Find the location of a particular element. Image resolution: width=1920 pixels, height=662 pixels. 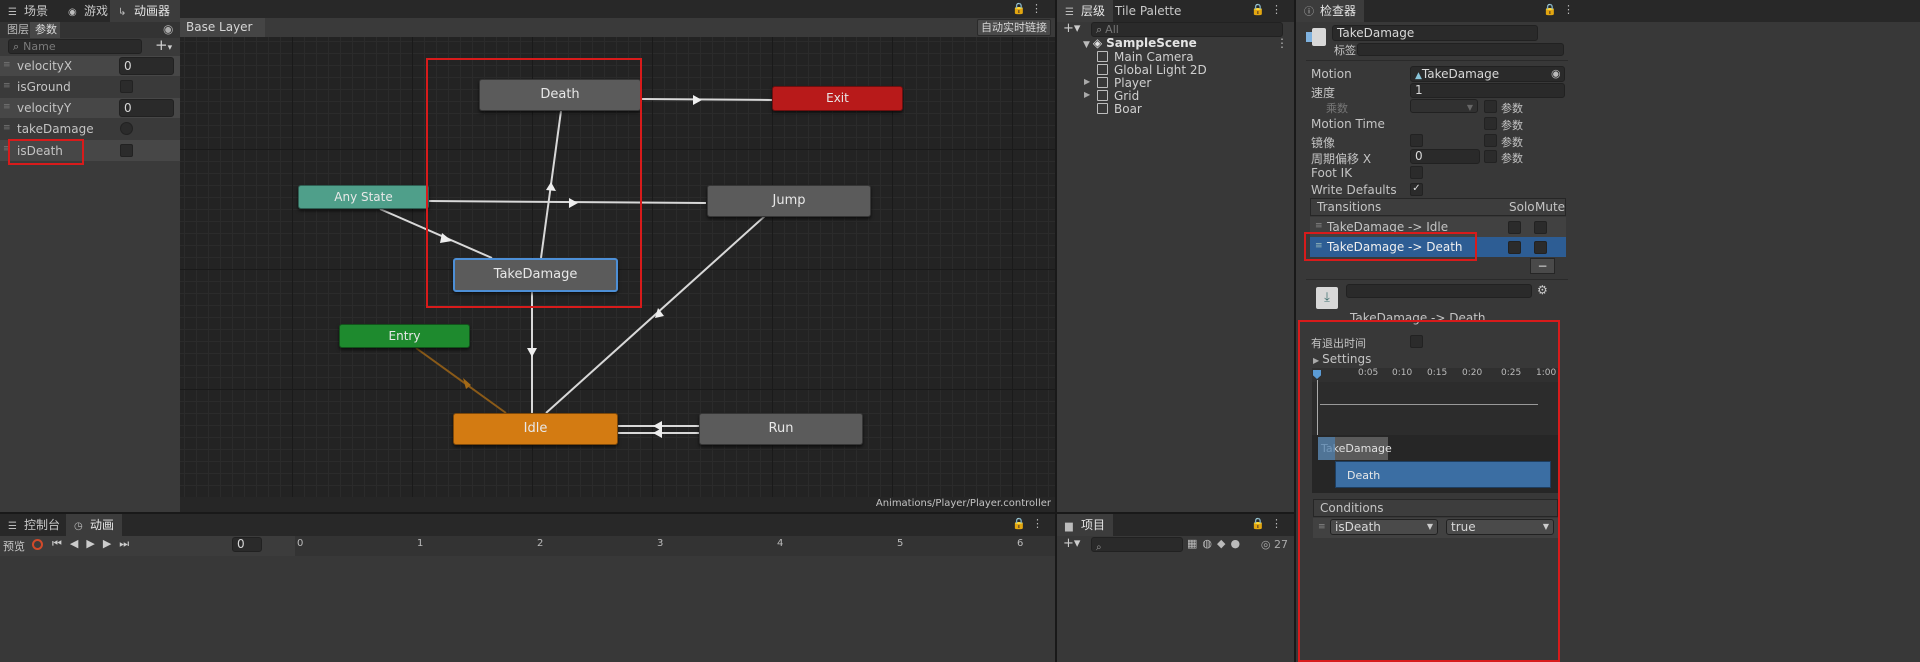

gear-icon: ⚙ is located at coordinates (1542, 290).